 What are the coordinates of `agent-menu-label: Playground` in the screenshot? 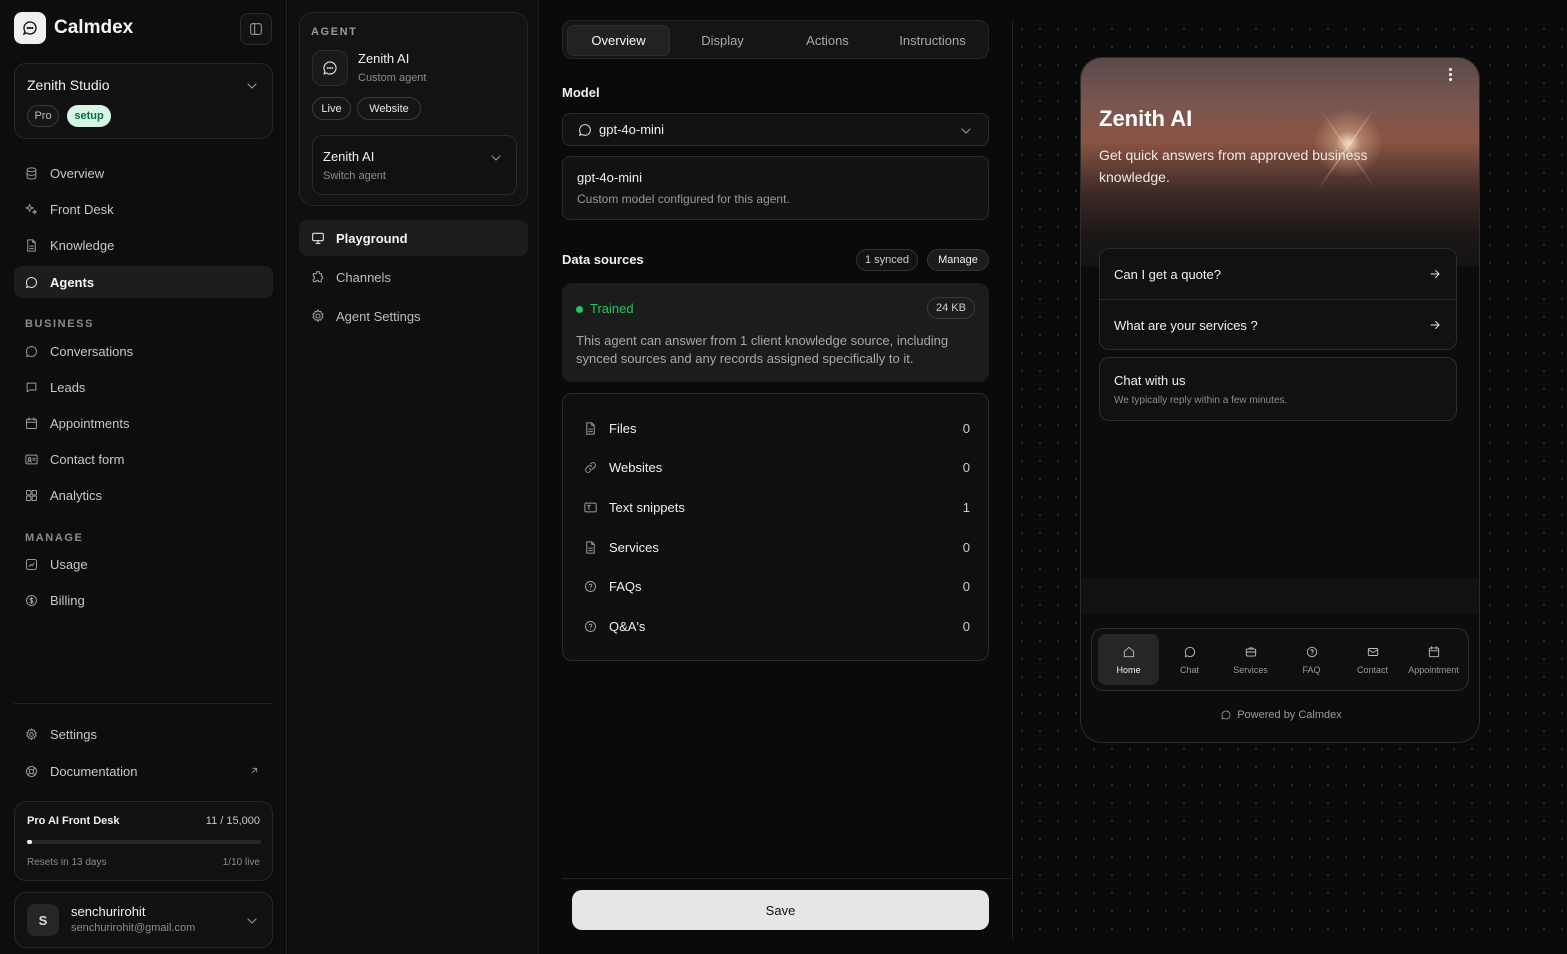 It's located at (372, 238).